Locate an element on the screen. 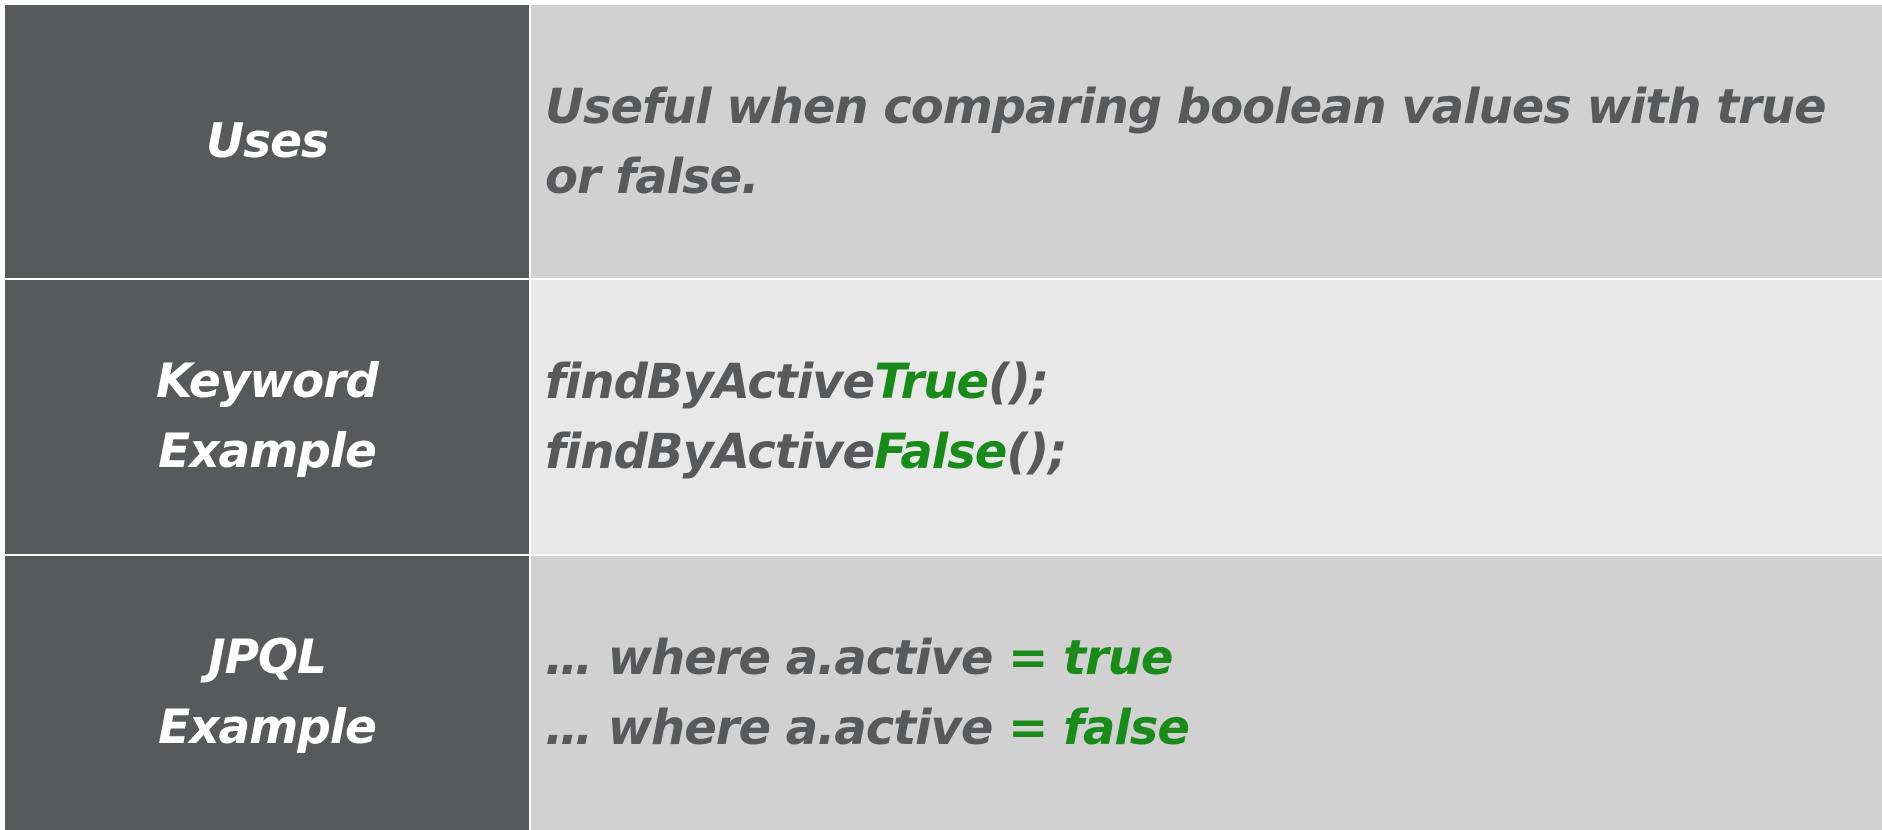 The image size is (1882, 830). keyword-example-label-cell: Keyword Example is located at coordinates (267, 417).